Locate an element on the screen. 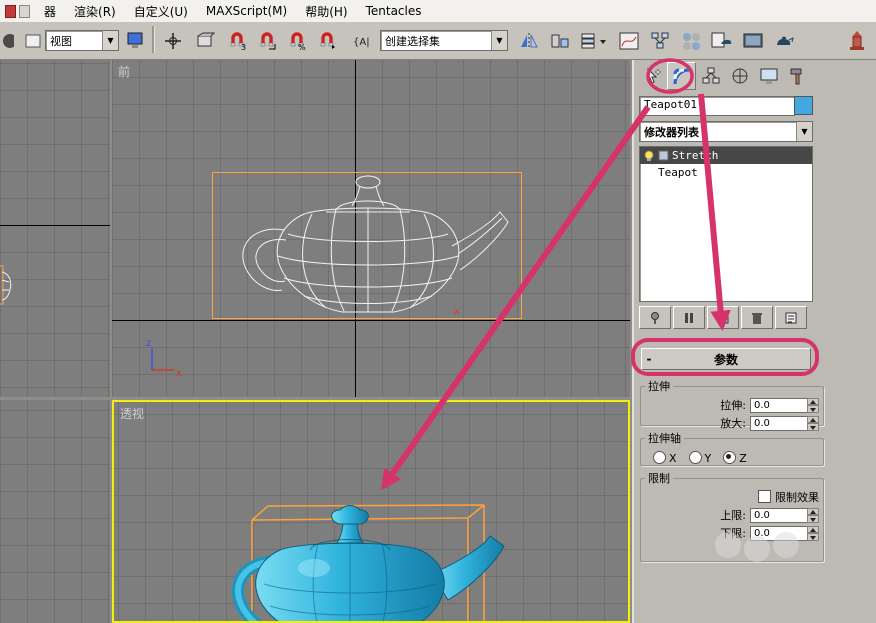  menu-item-maxscript: MAXScript(M) is located at coordinates (246, 11).